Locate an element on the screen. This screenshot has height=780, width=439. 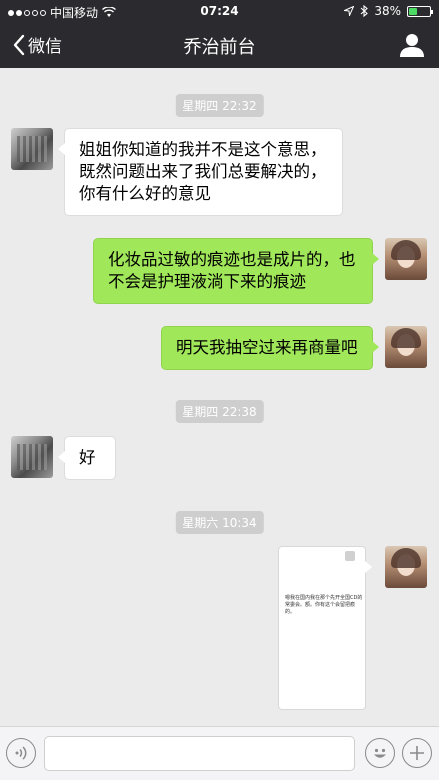
battery-percent: 38% is located at coordinates (387, 11).